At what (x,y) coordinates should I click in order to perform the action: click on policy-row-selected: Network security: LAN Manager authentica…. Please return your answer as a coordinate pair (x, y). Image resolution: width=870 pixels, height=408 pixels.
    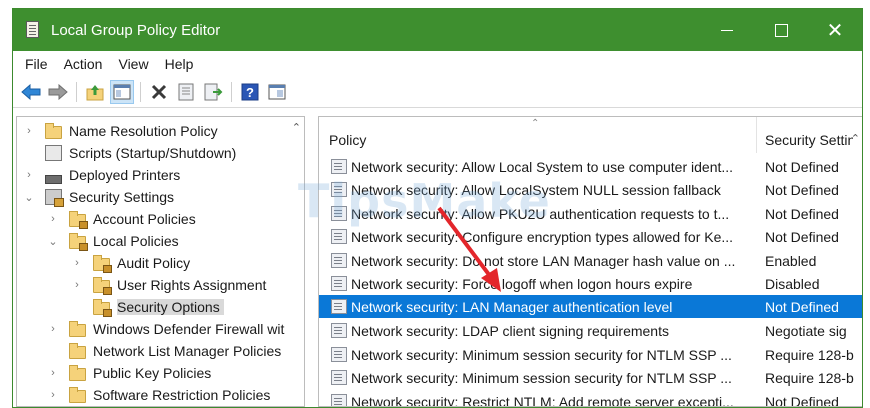
    Looking at the image, I should click on (590, 306).